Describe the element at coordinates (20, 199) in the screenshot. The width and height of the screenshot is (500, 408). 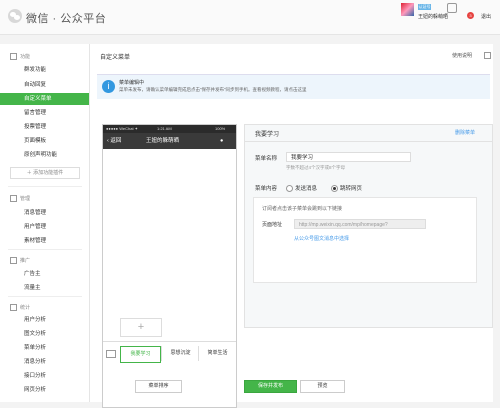
I see `sidebar-section-manage: 管理` at that location.